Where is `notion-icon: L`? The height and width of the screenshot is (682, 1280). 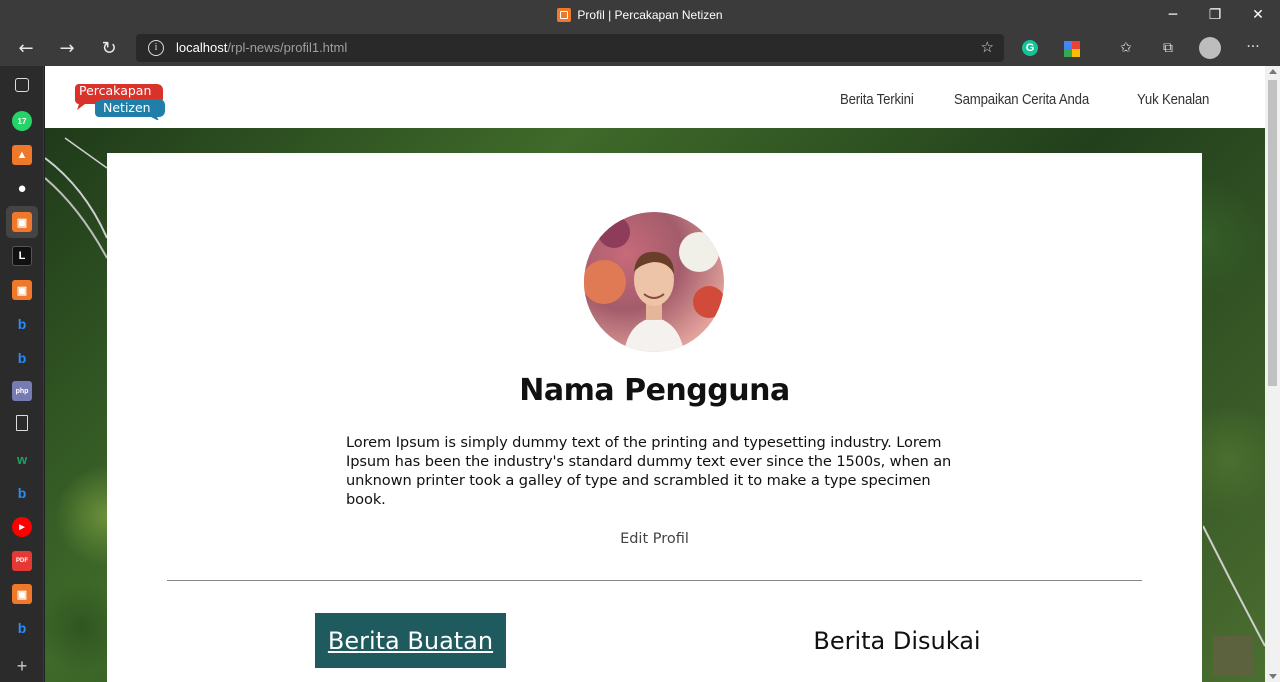 notion-icon: L is located at coordinates (22, 256).